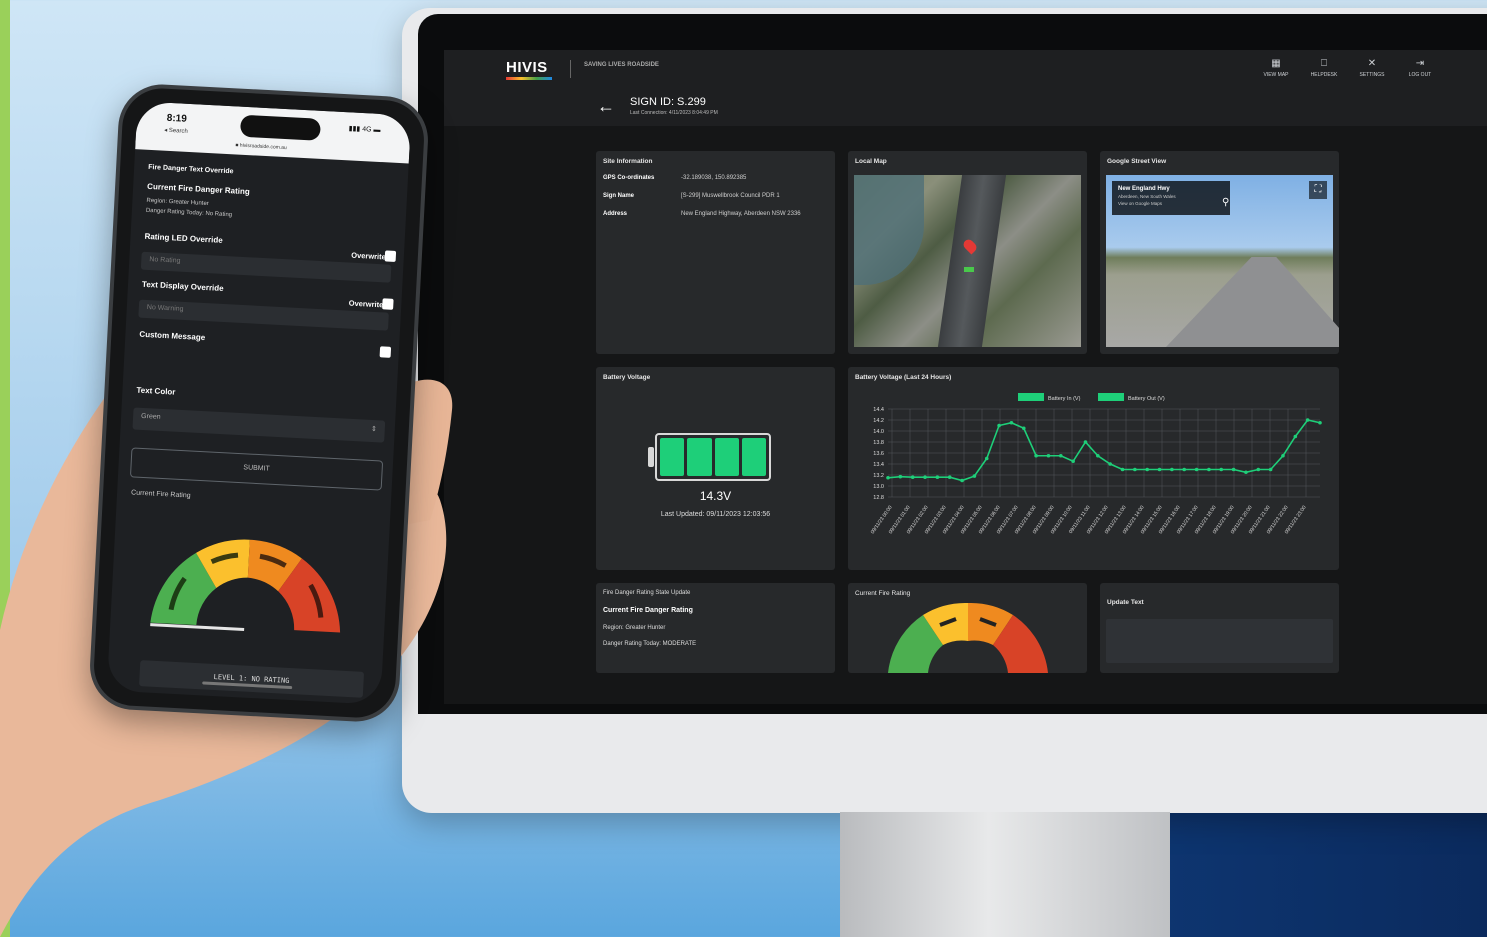 The image size is (1487, 937). Describe the element at coordinates (628, 161) in the screenshot. I see `site-info-title: Site Information` at that location.